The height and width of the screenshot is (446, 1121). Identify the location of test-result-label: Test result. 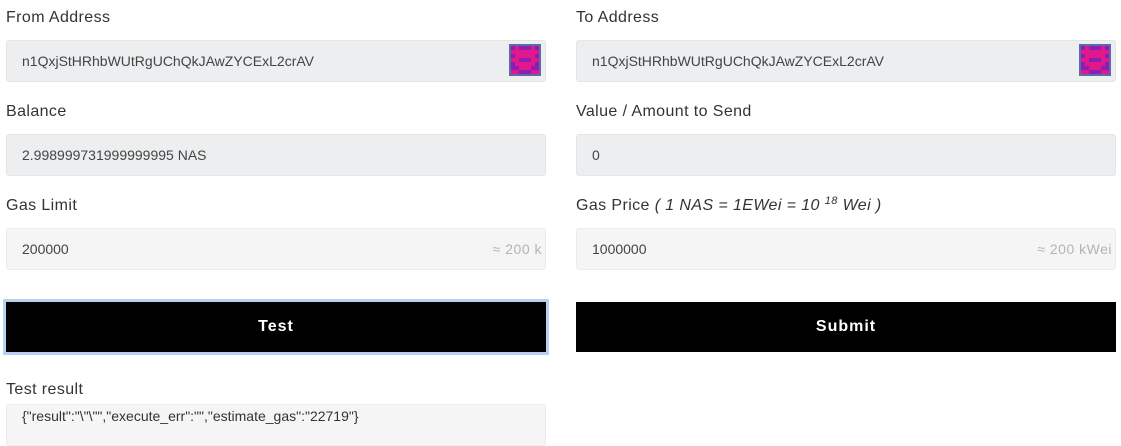
(45, 389).